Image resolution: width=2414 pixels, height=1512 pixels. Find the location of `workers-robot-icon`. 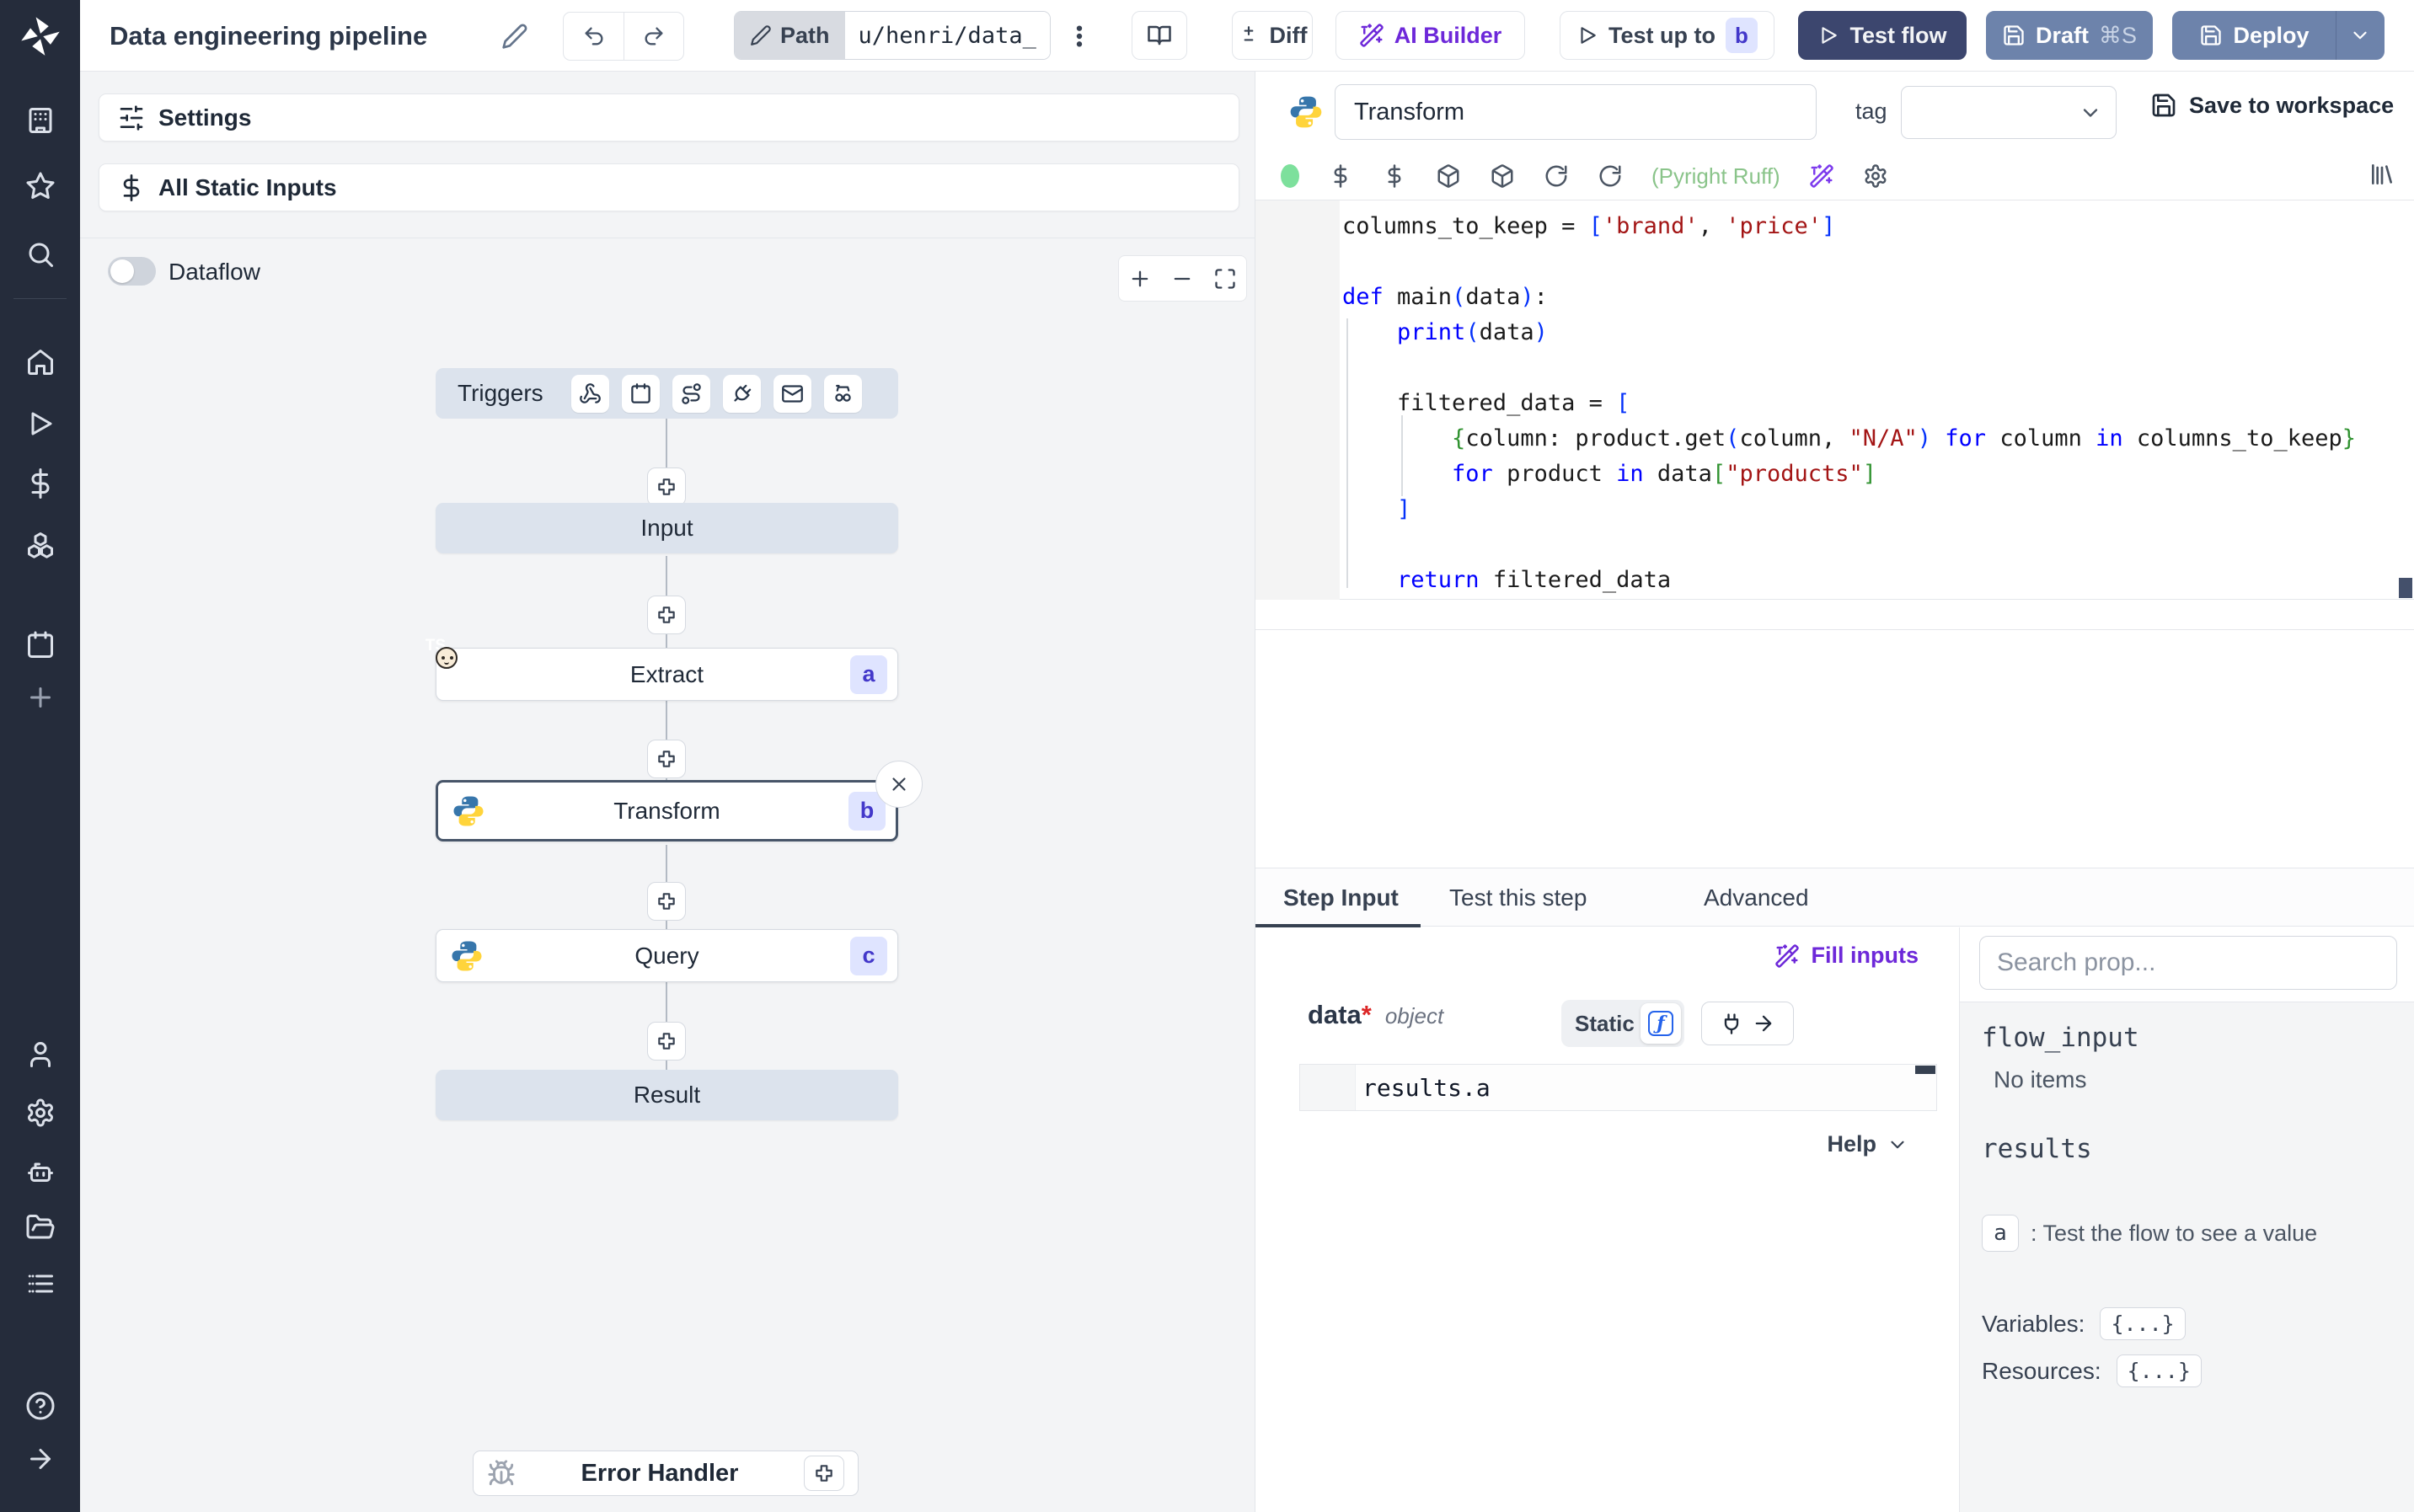

workers-robot-icon is located at coordinates (40, 1172).